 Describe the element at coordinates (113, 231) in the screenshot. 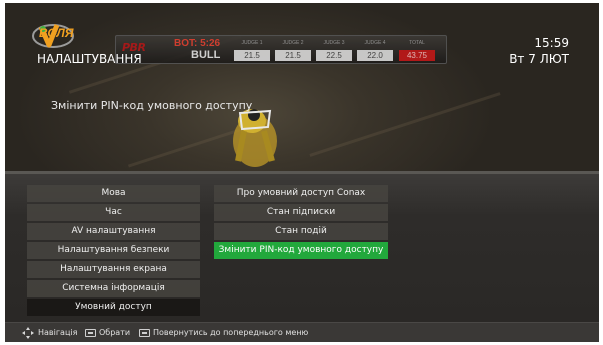

I see `menu-item-av-settings: AV налаштування` at that location.